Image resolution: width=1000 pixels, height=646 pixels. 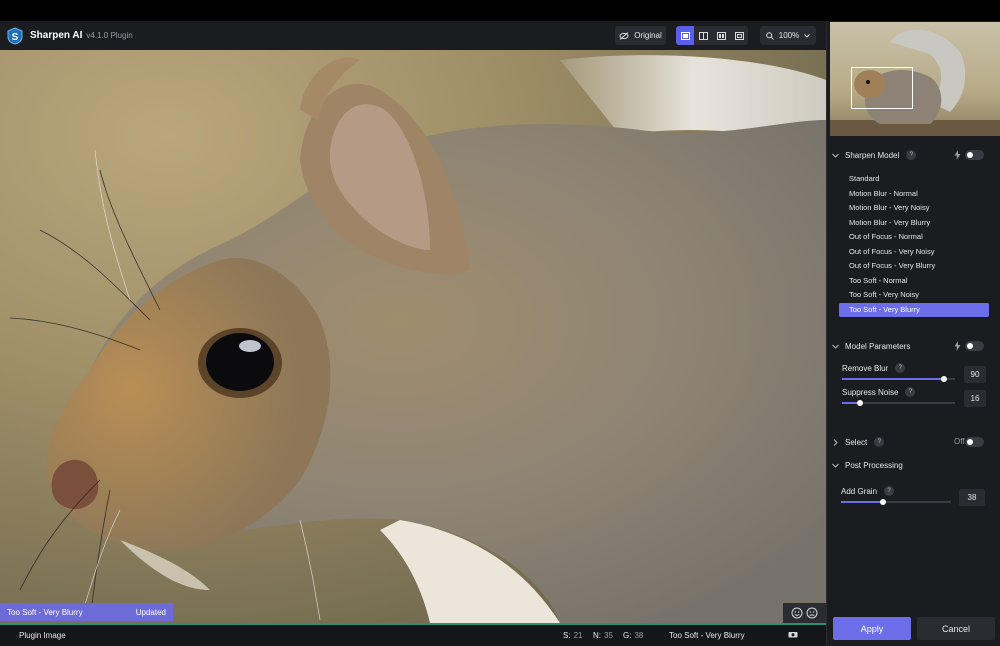 I want to click on svg-text: S, so click(x=15, y=37).